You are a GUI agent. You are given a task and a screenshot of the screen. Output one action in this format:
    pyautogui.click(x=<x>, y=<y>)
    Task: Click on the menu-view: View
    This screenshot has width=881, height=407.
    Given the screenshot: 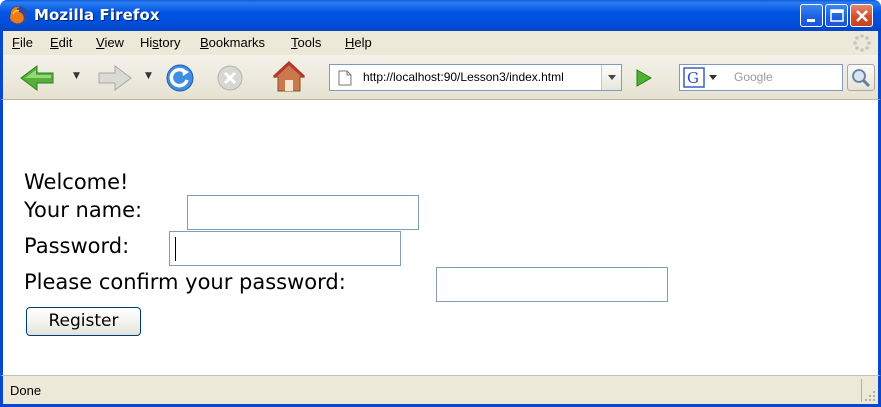 What is the action you would take?
    pyautogui.click(x=110, y=42)
    